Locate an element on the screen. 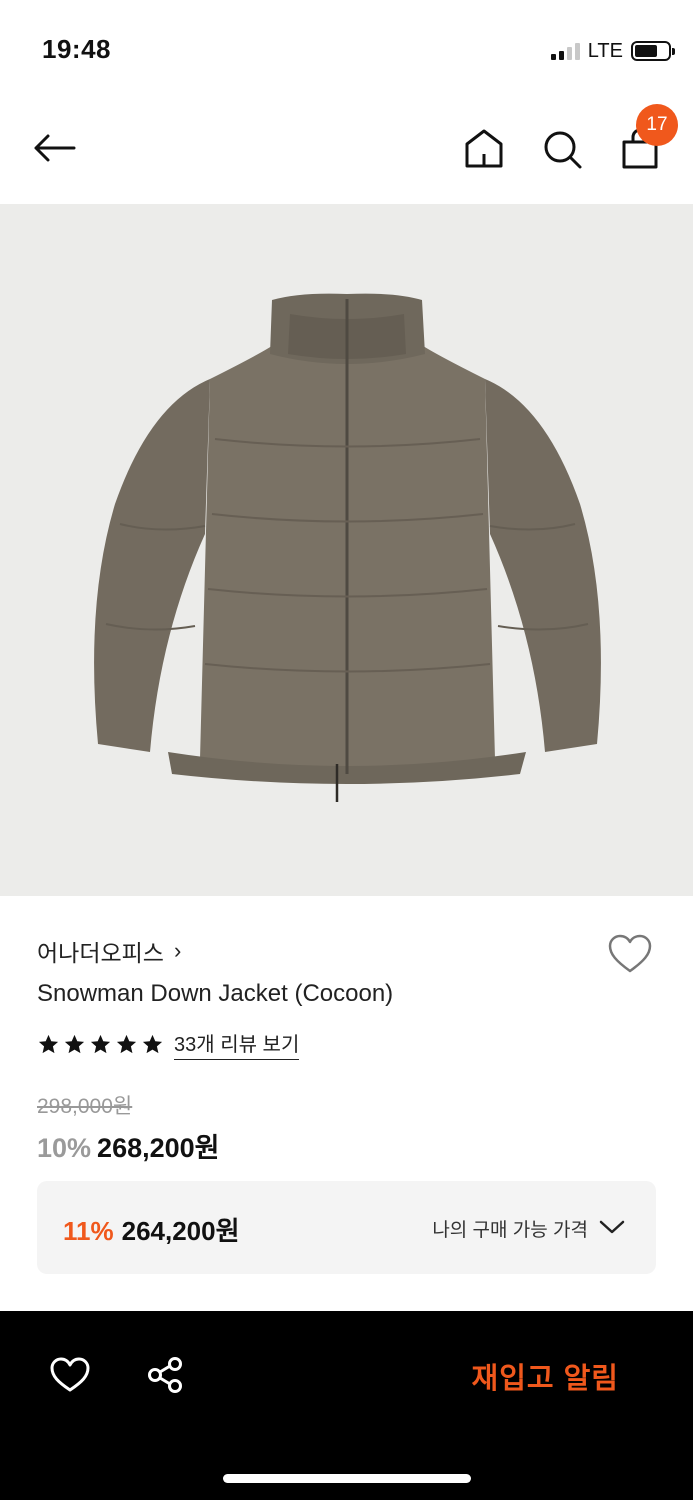 Image resolution: width=693 pixels, height=1500 pixels. cart-count-badge: 17 is located at coordinates (657, 125).